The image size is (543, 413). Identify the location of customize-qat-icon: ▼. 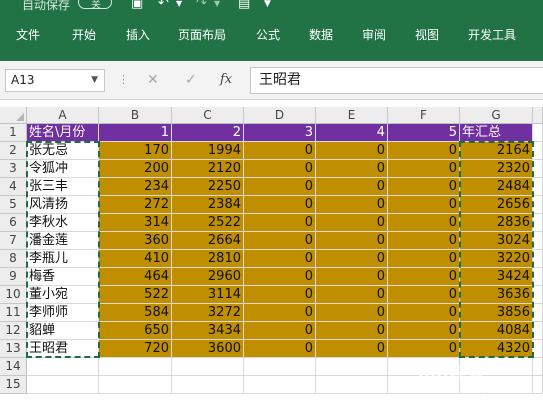
(267, 5).